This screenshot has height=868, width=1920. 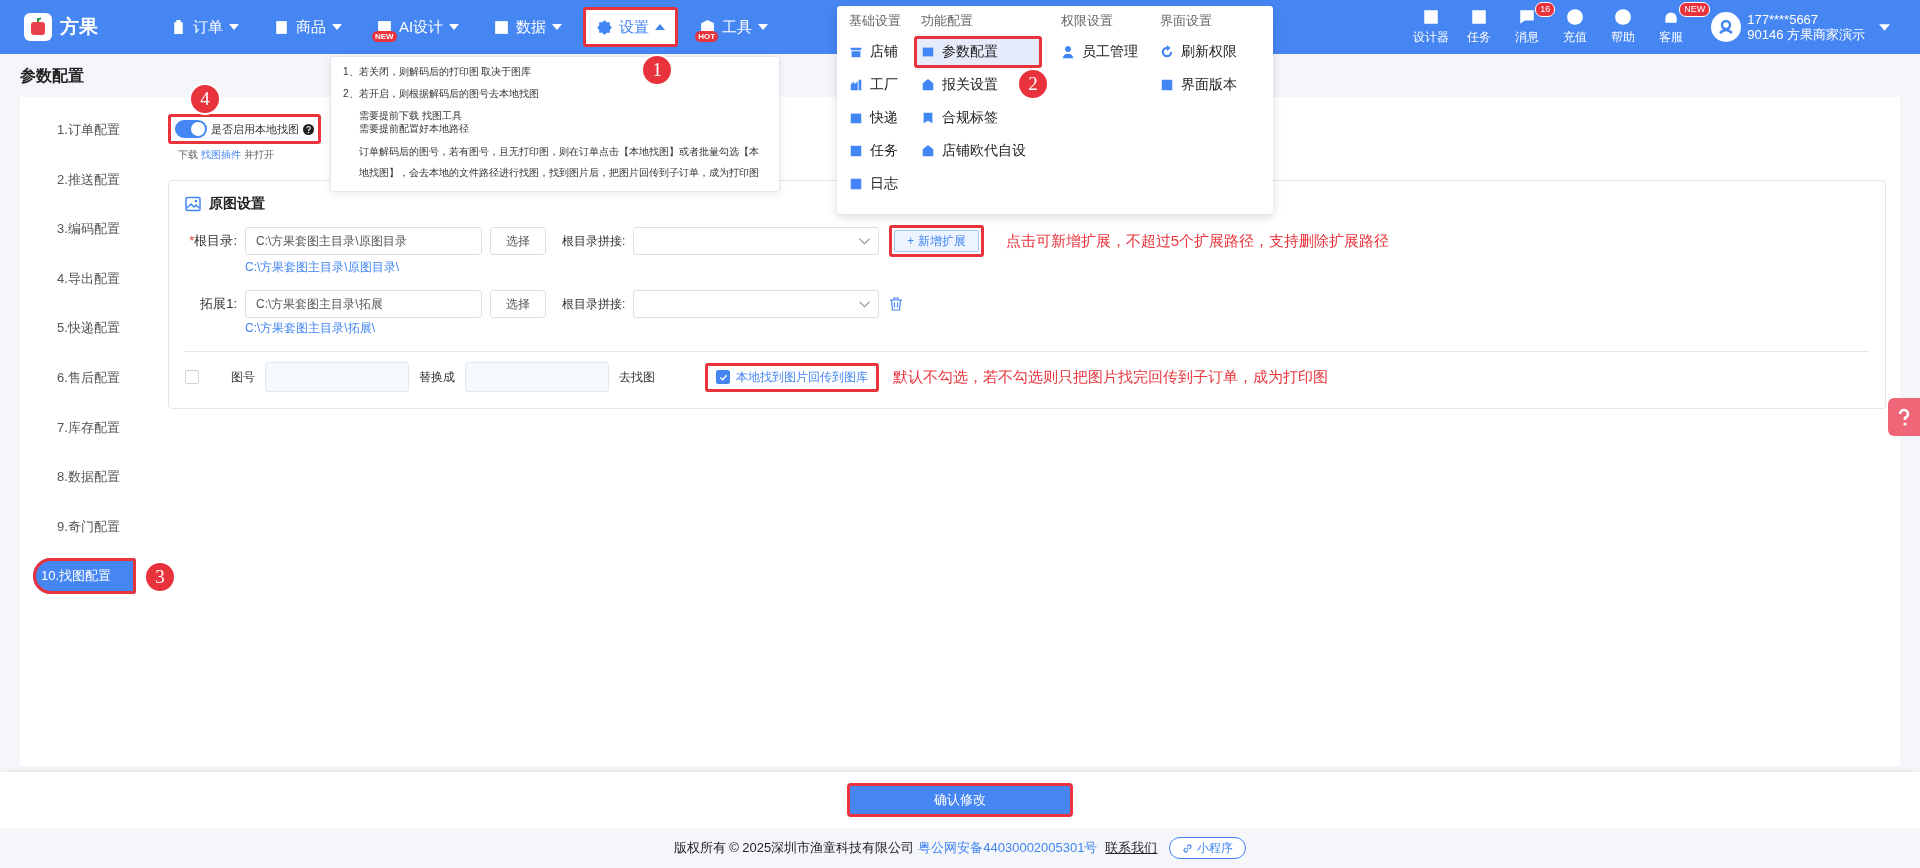 What do you see at coordinates (193, 204) in the screenshot?
I see `image-icon` at bounding box center [193, 204].